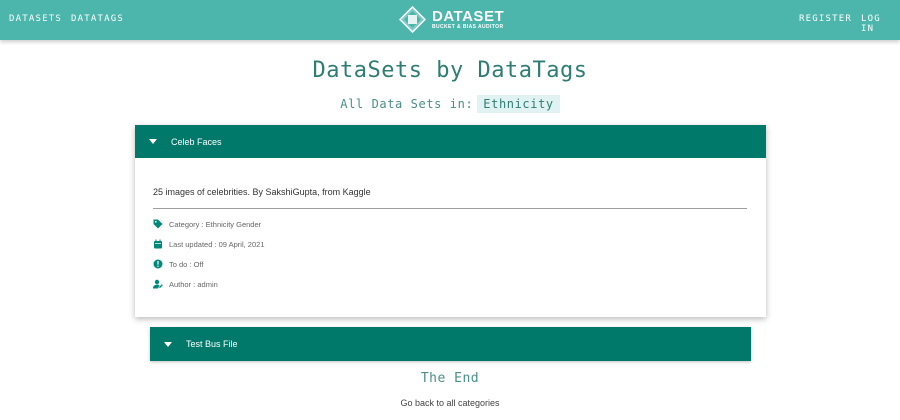 The height and width of the screenshot is (420, 900). Describe the element at coordinates (186, 264) in the screenshot. I see `meta-todo-text: To do : Off` at that location.